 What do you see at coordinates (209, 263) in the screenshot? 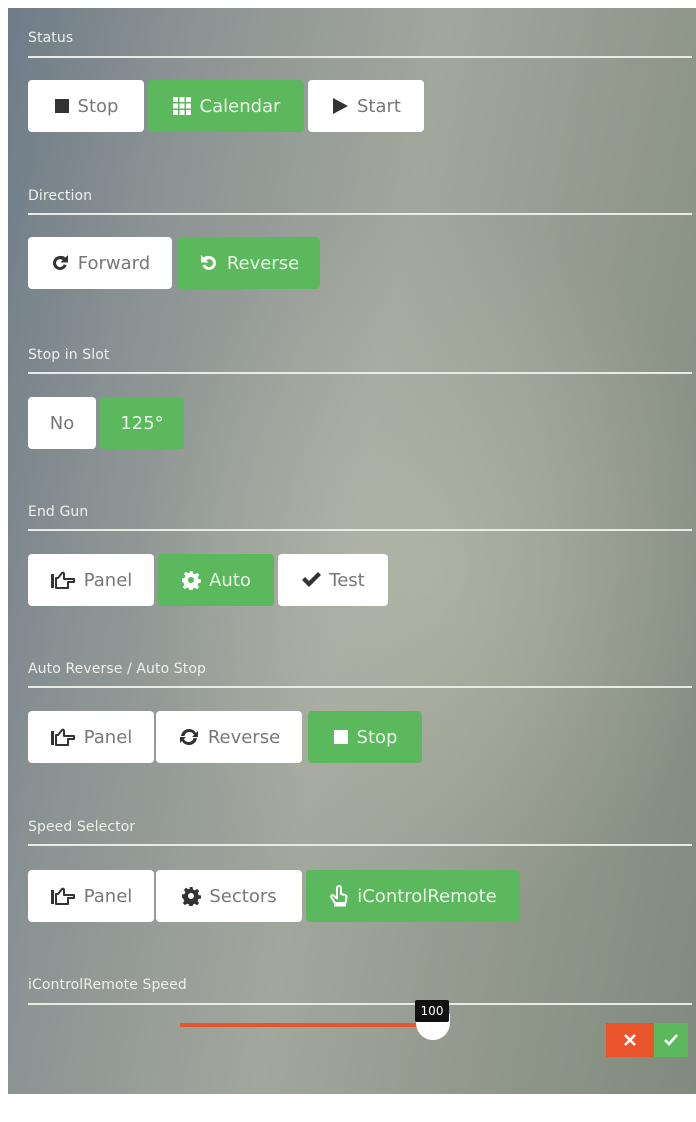
I see `rotate-ccw-icon` at bounding box center [209, 263].